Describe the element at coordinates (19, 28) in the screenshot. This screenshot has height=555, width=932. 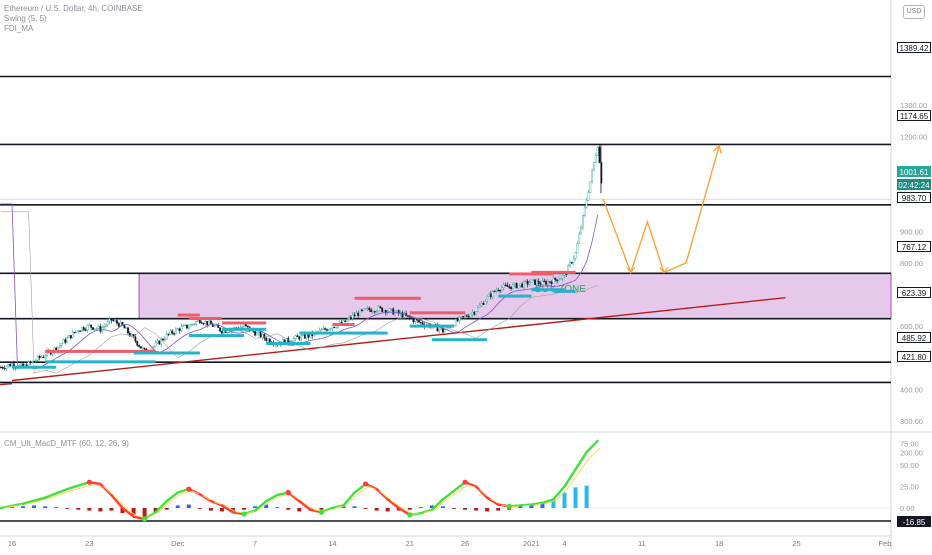
I see `indicator-fdi-label: FDI_MA` at that location.